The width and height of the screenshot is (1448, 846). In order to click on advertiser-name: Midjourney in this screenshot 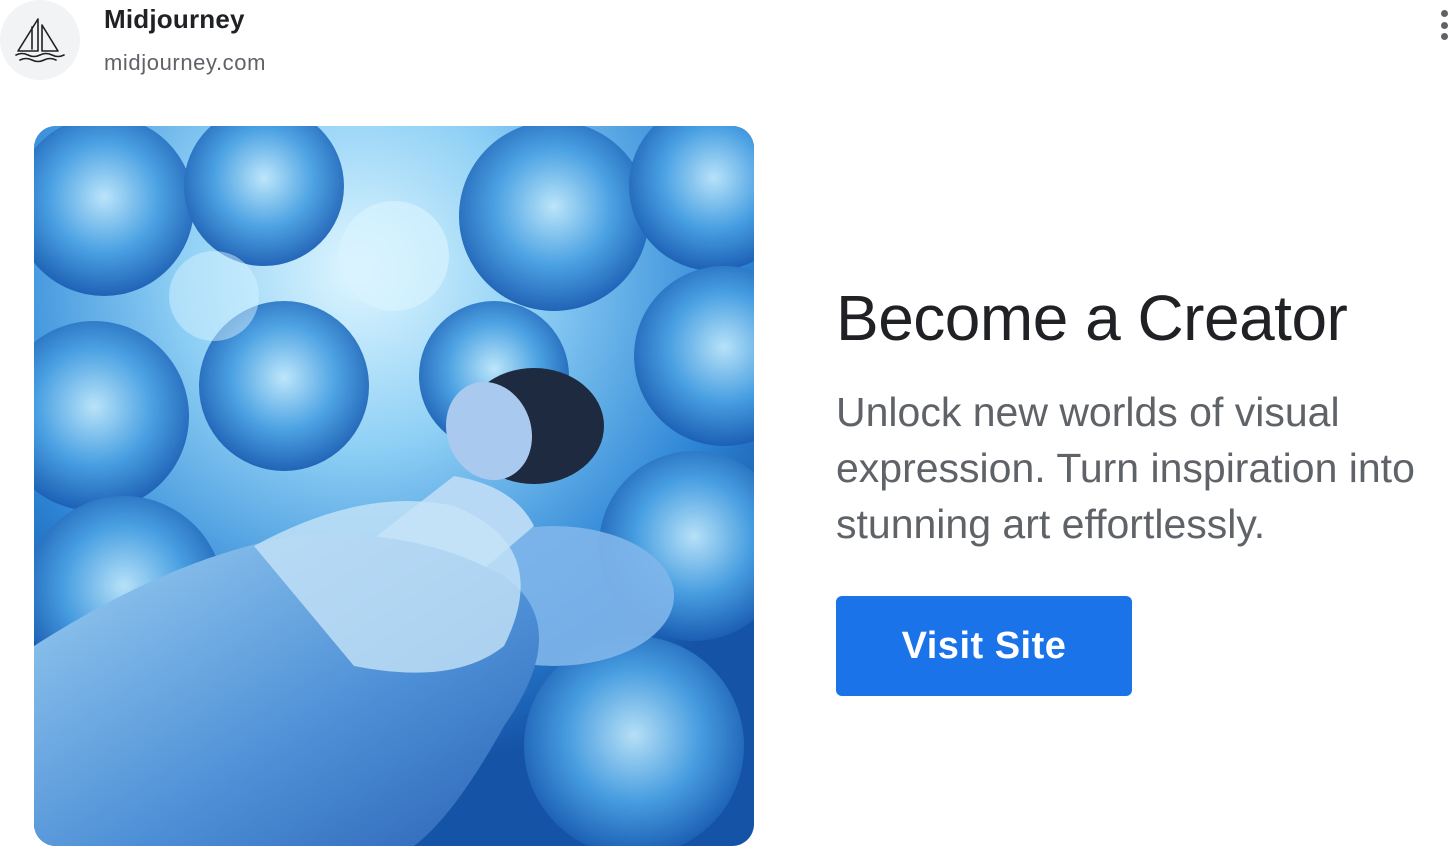, I will do `click(174, 19)`.